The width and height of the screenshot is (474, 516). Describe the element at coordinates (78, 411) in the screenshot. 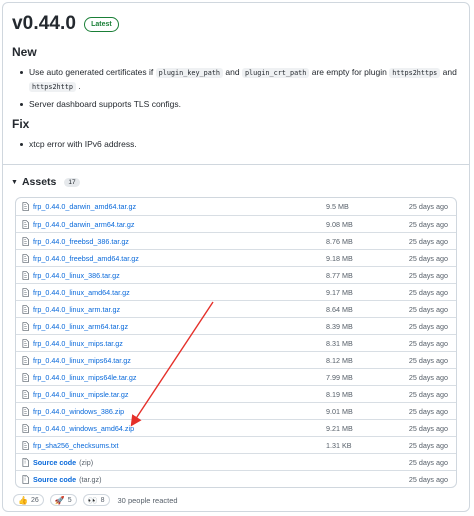

I see `asset-download-link: frp_0.44.0_windows_386.zip` at that location.